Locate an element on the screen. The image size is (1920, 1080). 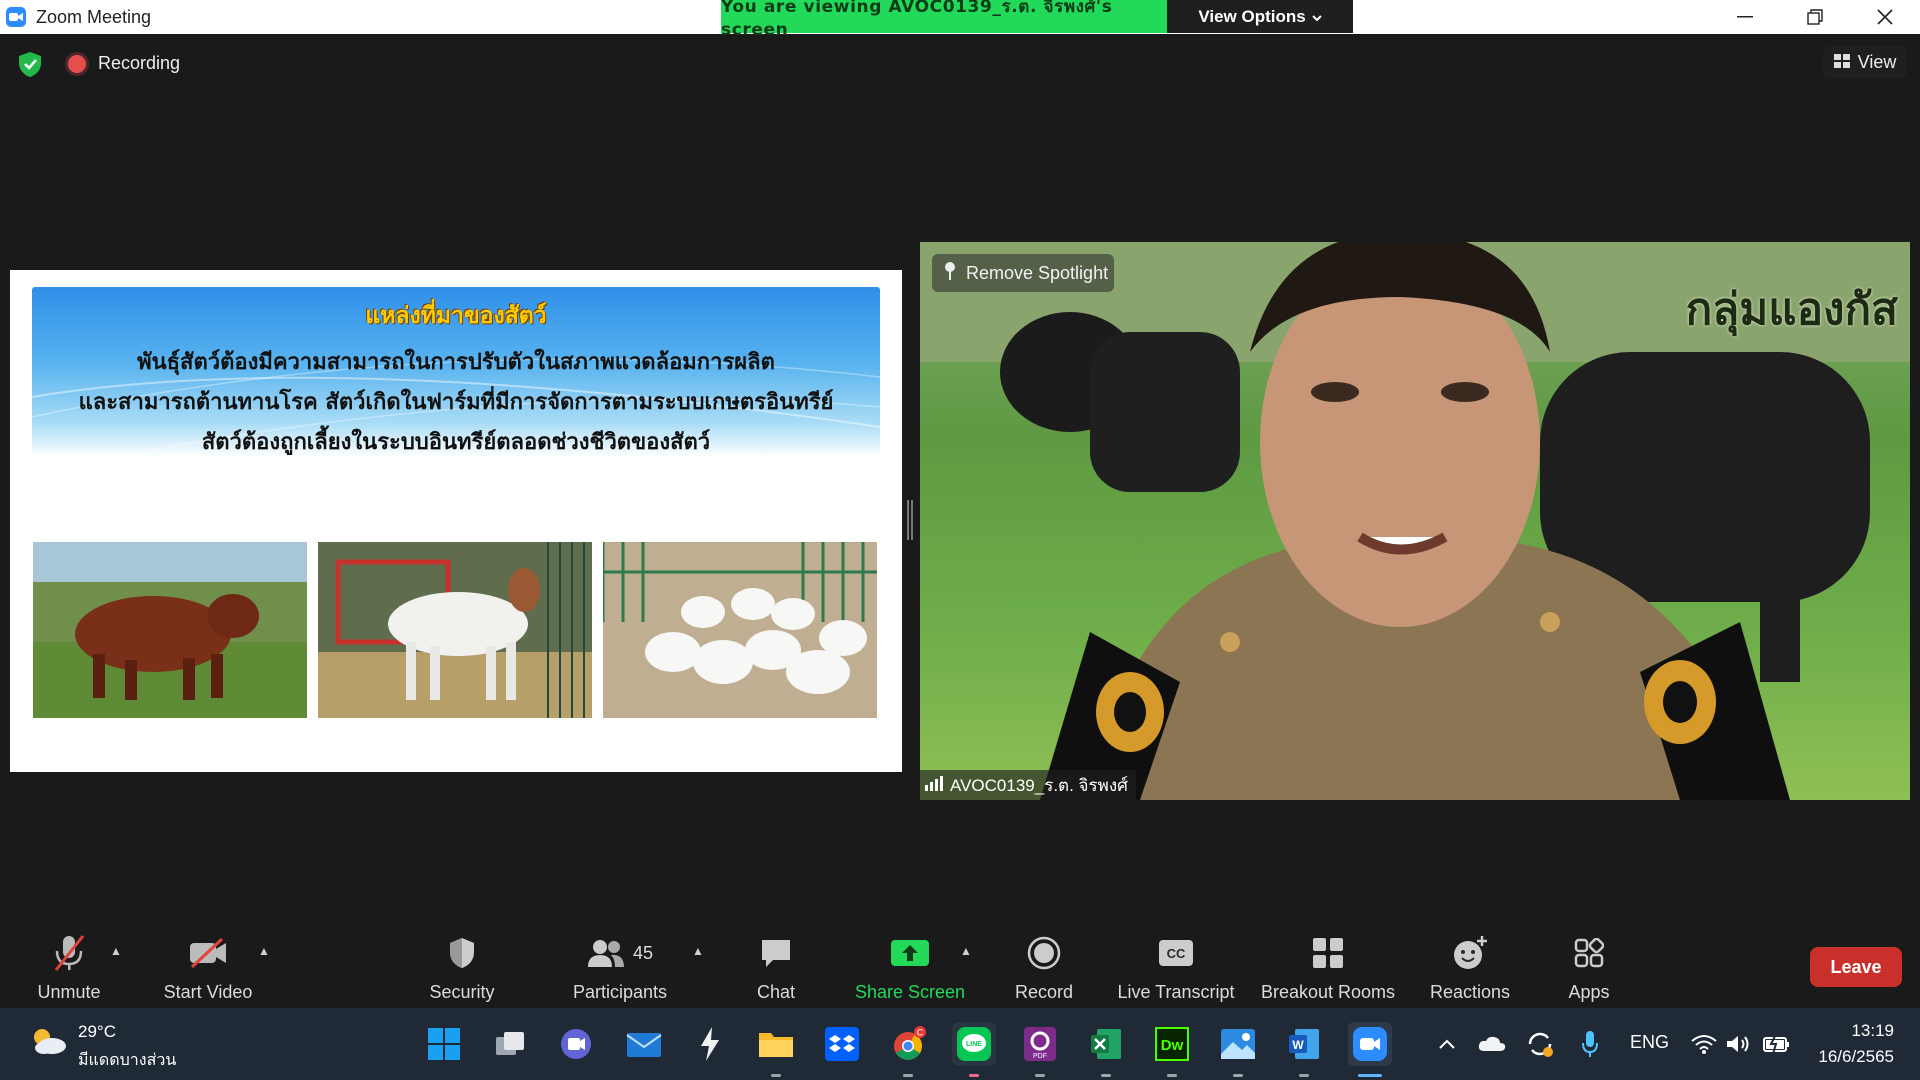
record-icon is located at coordinates (1044, 953).